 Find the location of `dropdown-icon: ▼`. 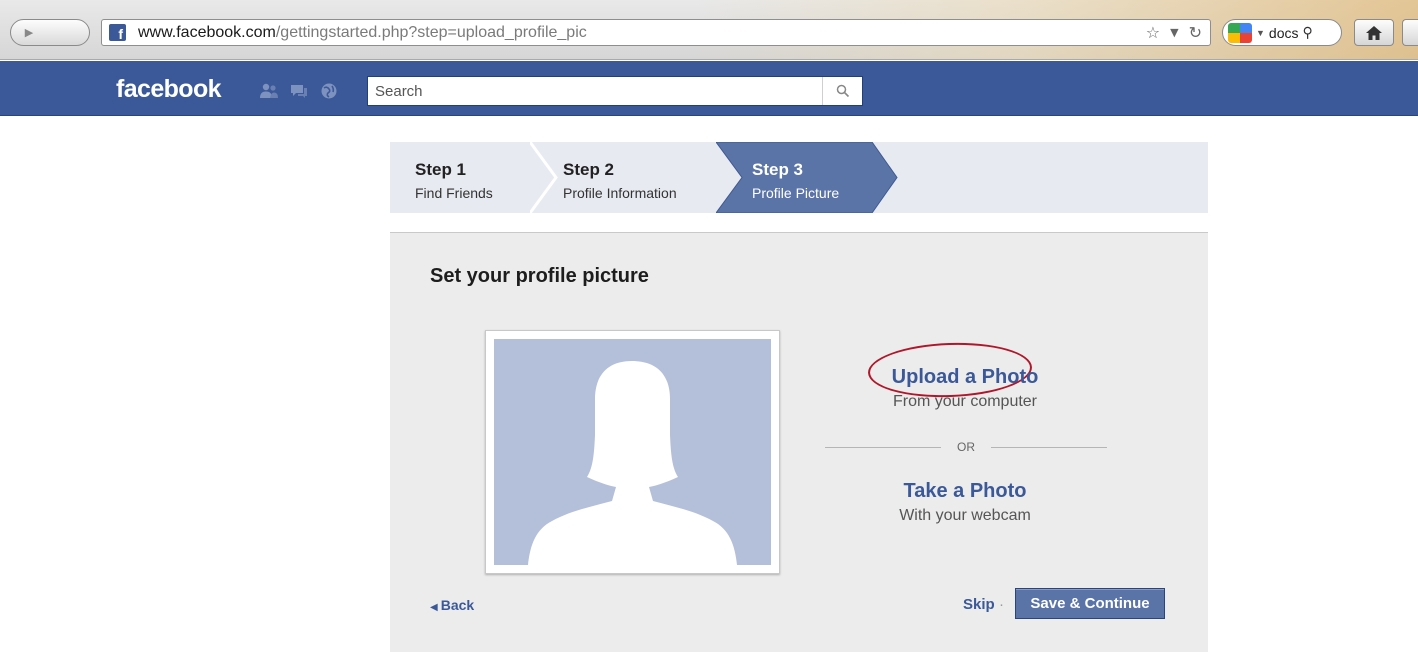

dropdown-icon: ▼ is located at coordinates (1174, 32).